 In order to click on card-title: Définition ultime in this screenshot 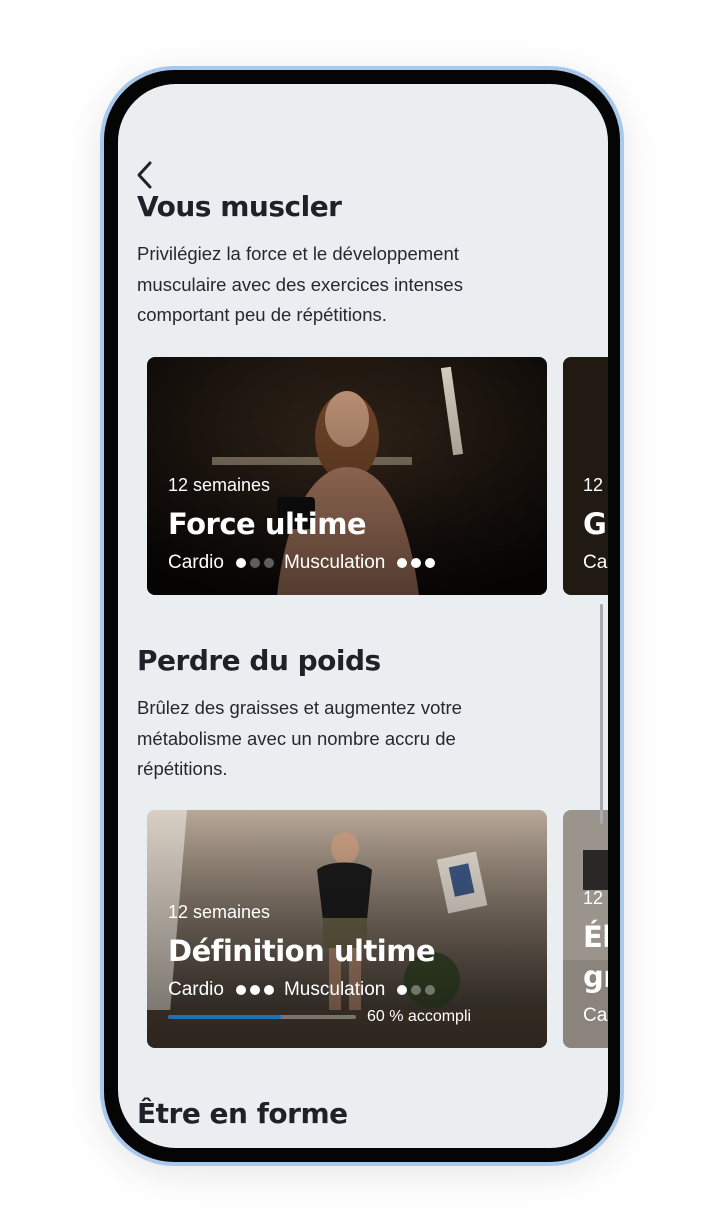, I will do `click(302, 951)`.